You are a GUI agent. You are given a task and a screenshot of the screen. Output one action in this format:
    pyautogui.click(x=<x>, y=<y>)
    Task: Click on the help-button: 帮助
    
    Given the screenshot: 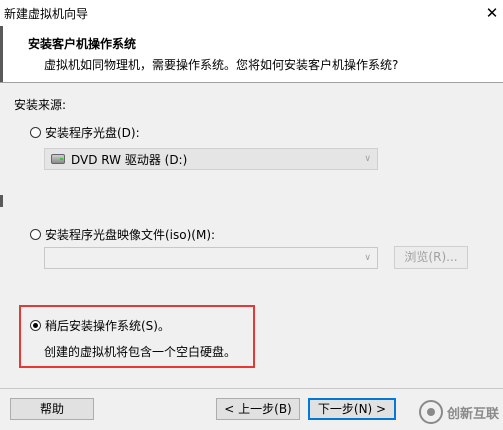 What is the action you would take?
    pyautogui.click(x=52, y=409)
    